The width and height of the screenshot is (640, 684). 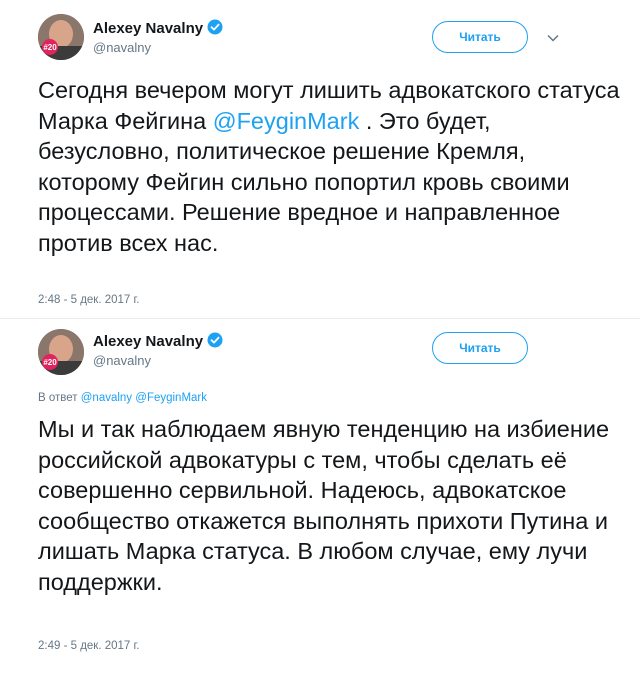 I want to click on reply-mention: @navalny, so click(x=106, y=398).